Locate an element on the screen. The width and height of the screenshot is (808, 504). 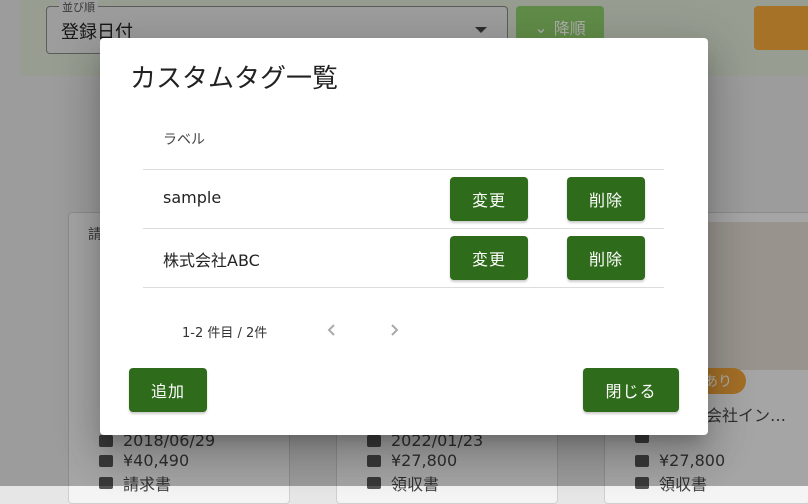
prev-page-button is located at coordinates (332, 330).